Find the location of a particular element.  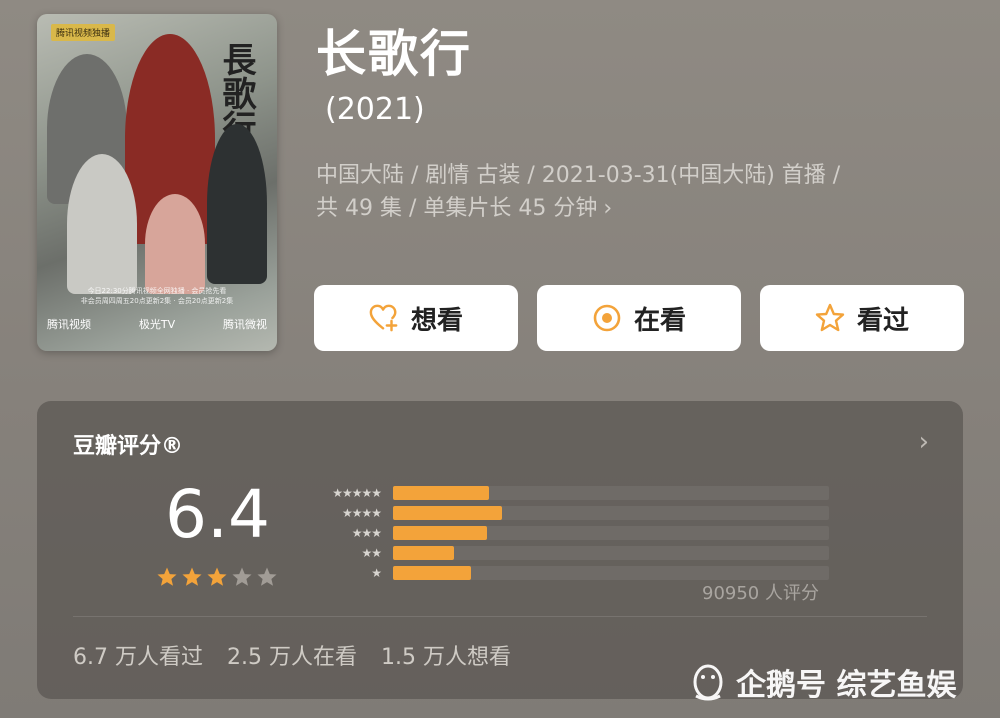

distribution-star-label: ★★ is located at coordinates (371, 553).